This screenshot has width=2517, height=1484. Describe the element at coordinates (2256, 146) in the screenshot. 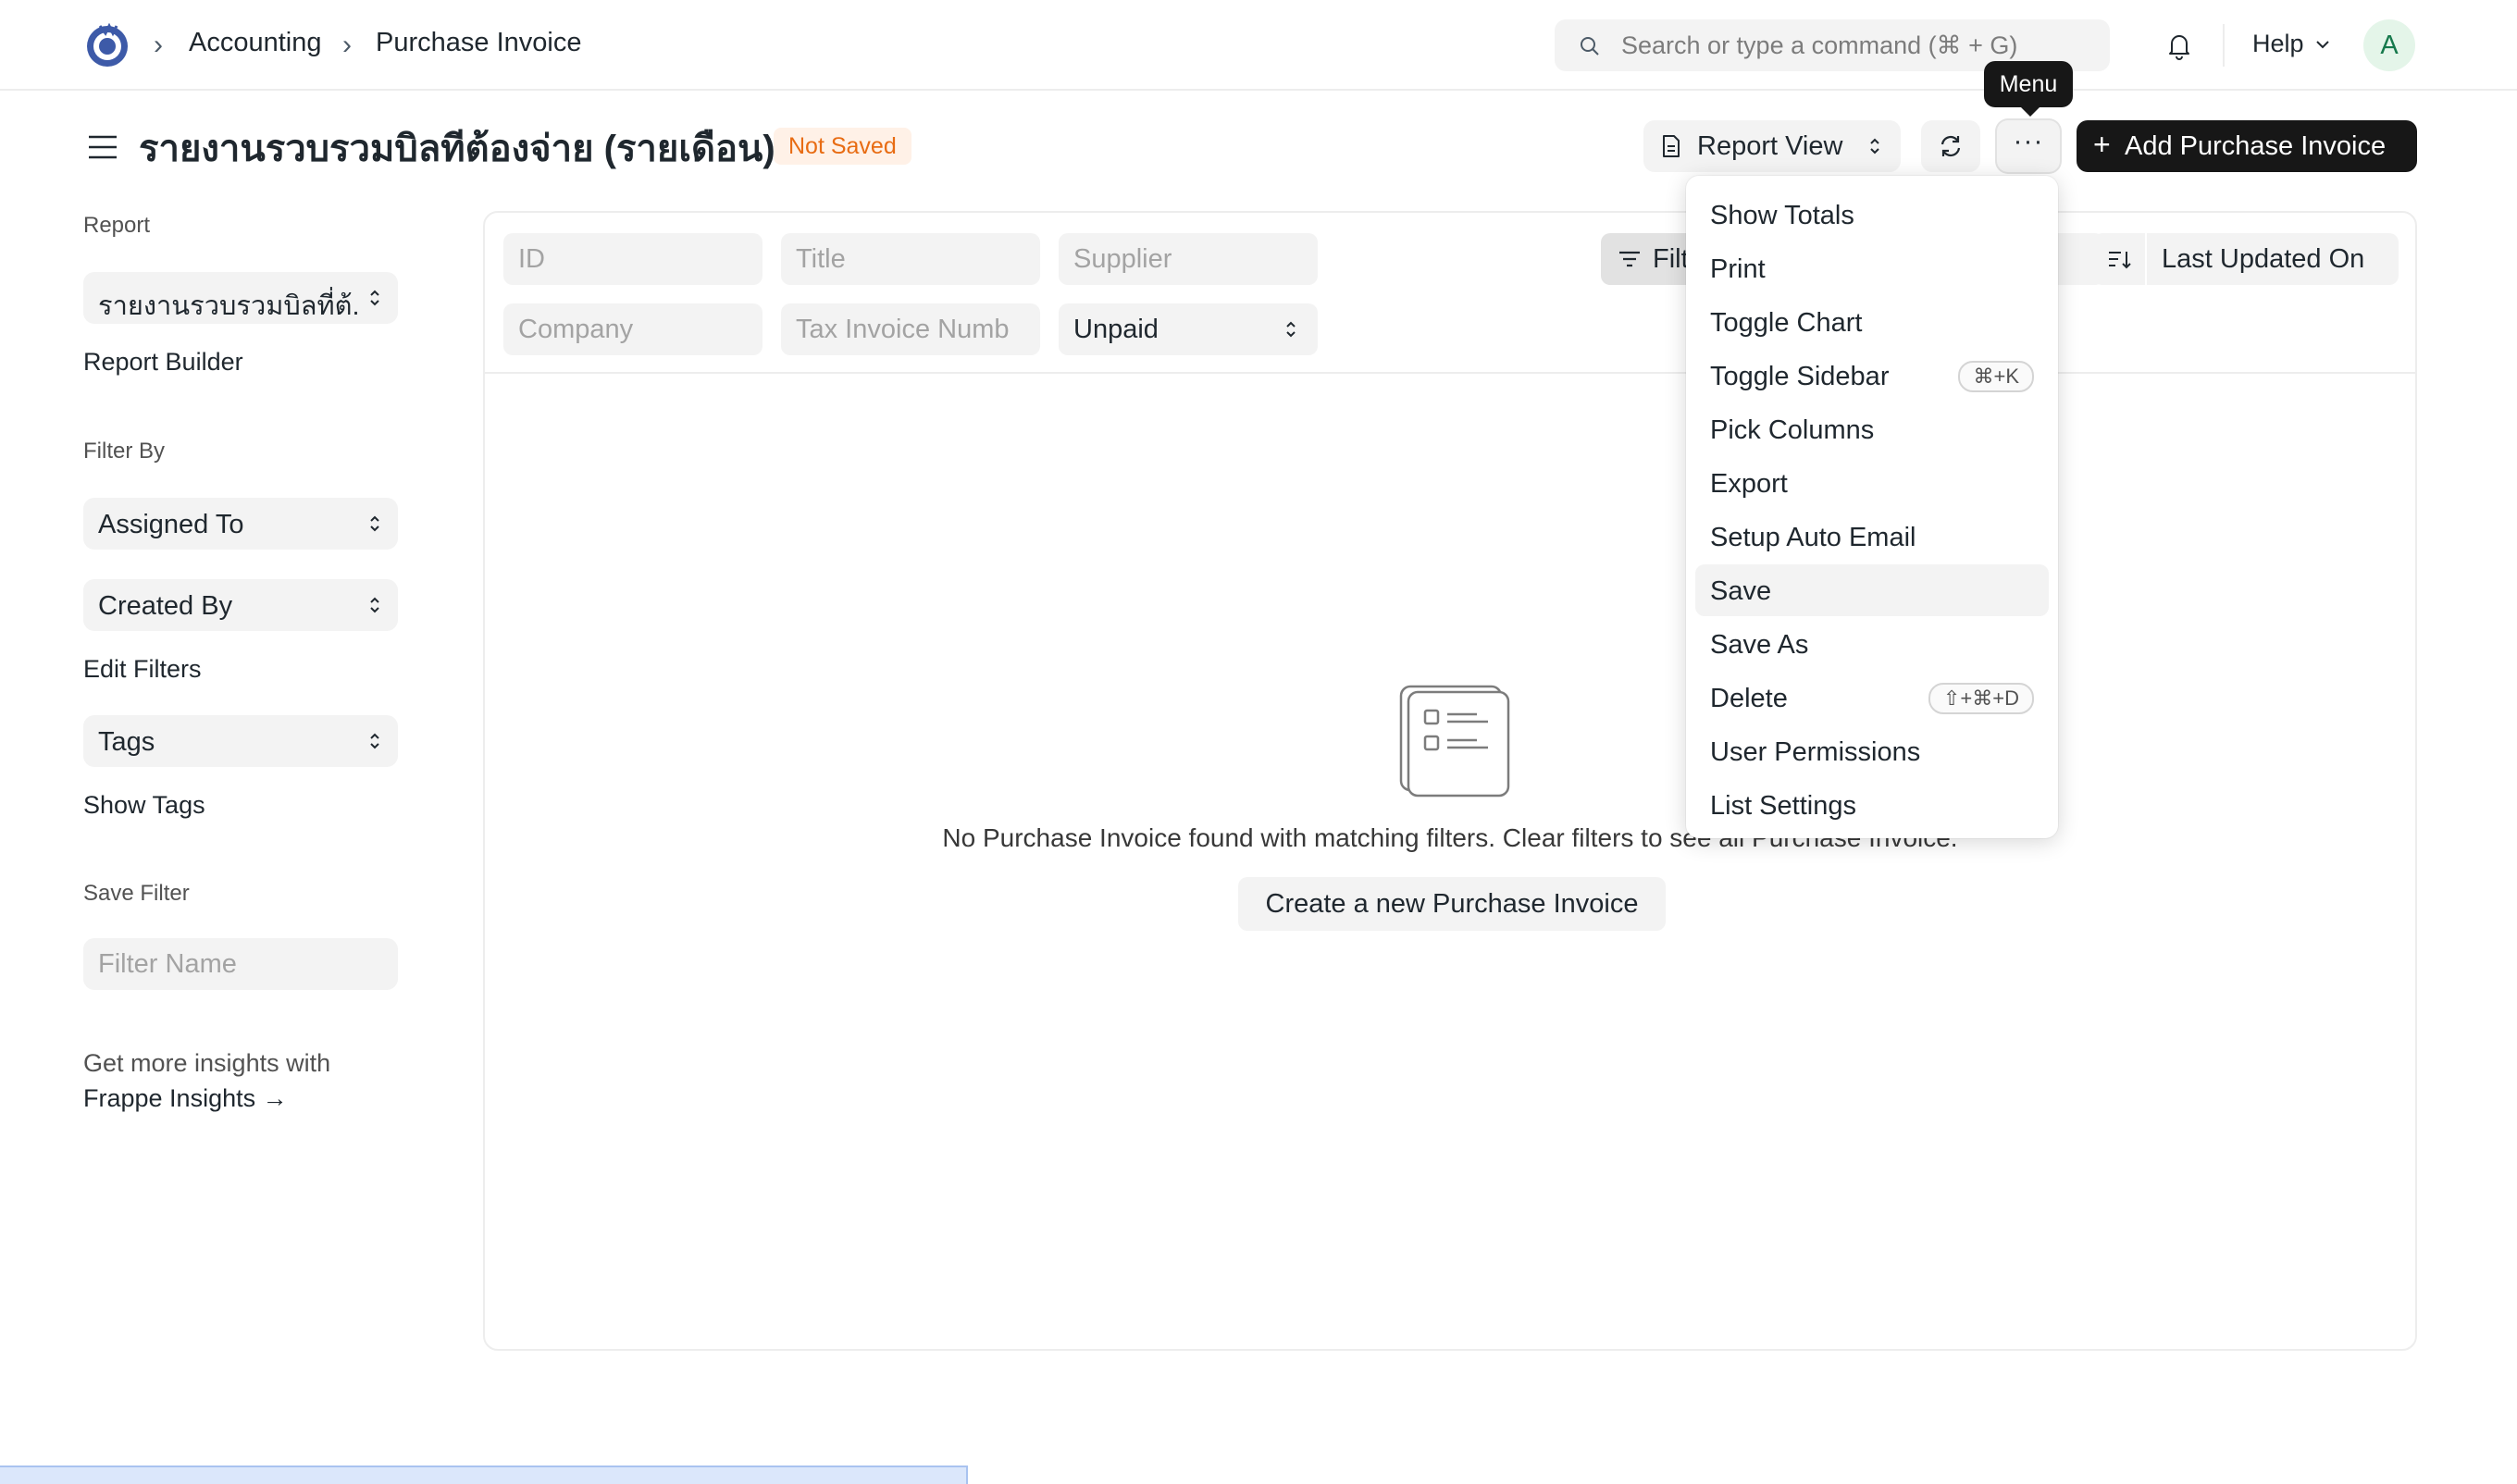

I see `add-button-label: Add Purchase Invoice` at that location.